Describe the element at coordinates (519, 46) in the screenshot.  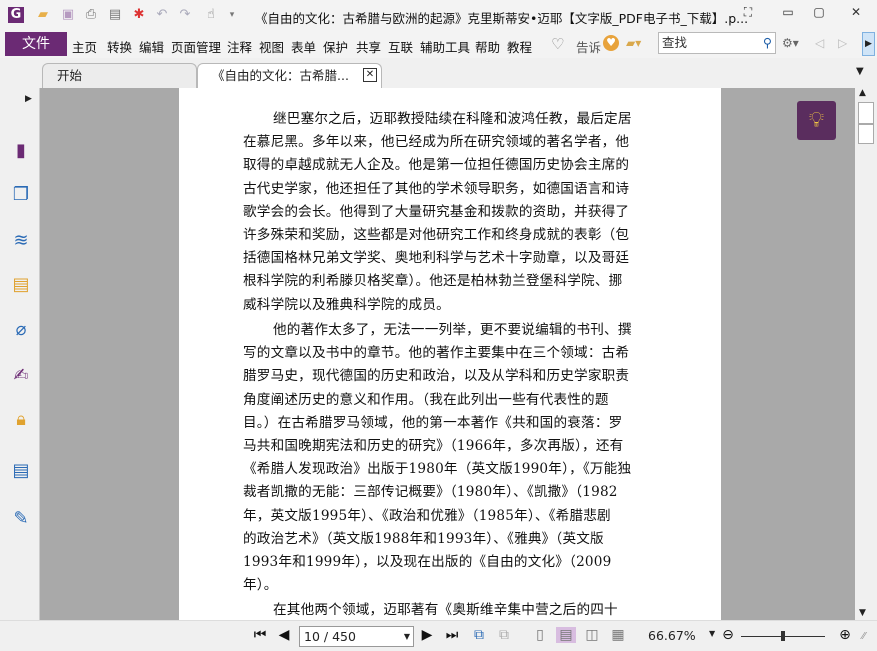
I see `menu-item: 教程` at that location.